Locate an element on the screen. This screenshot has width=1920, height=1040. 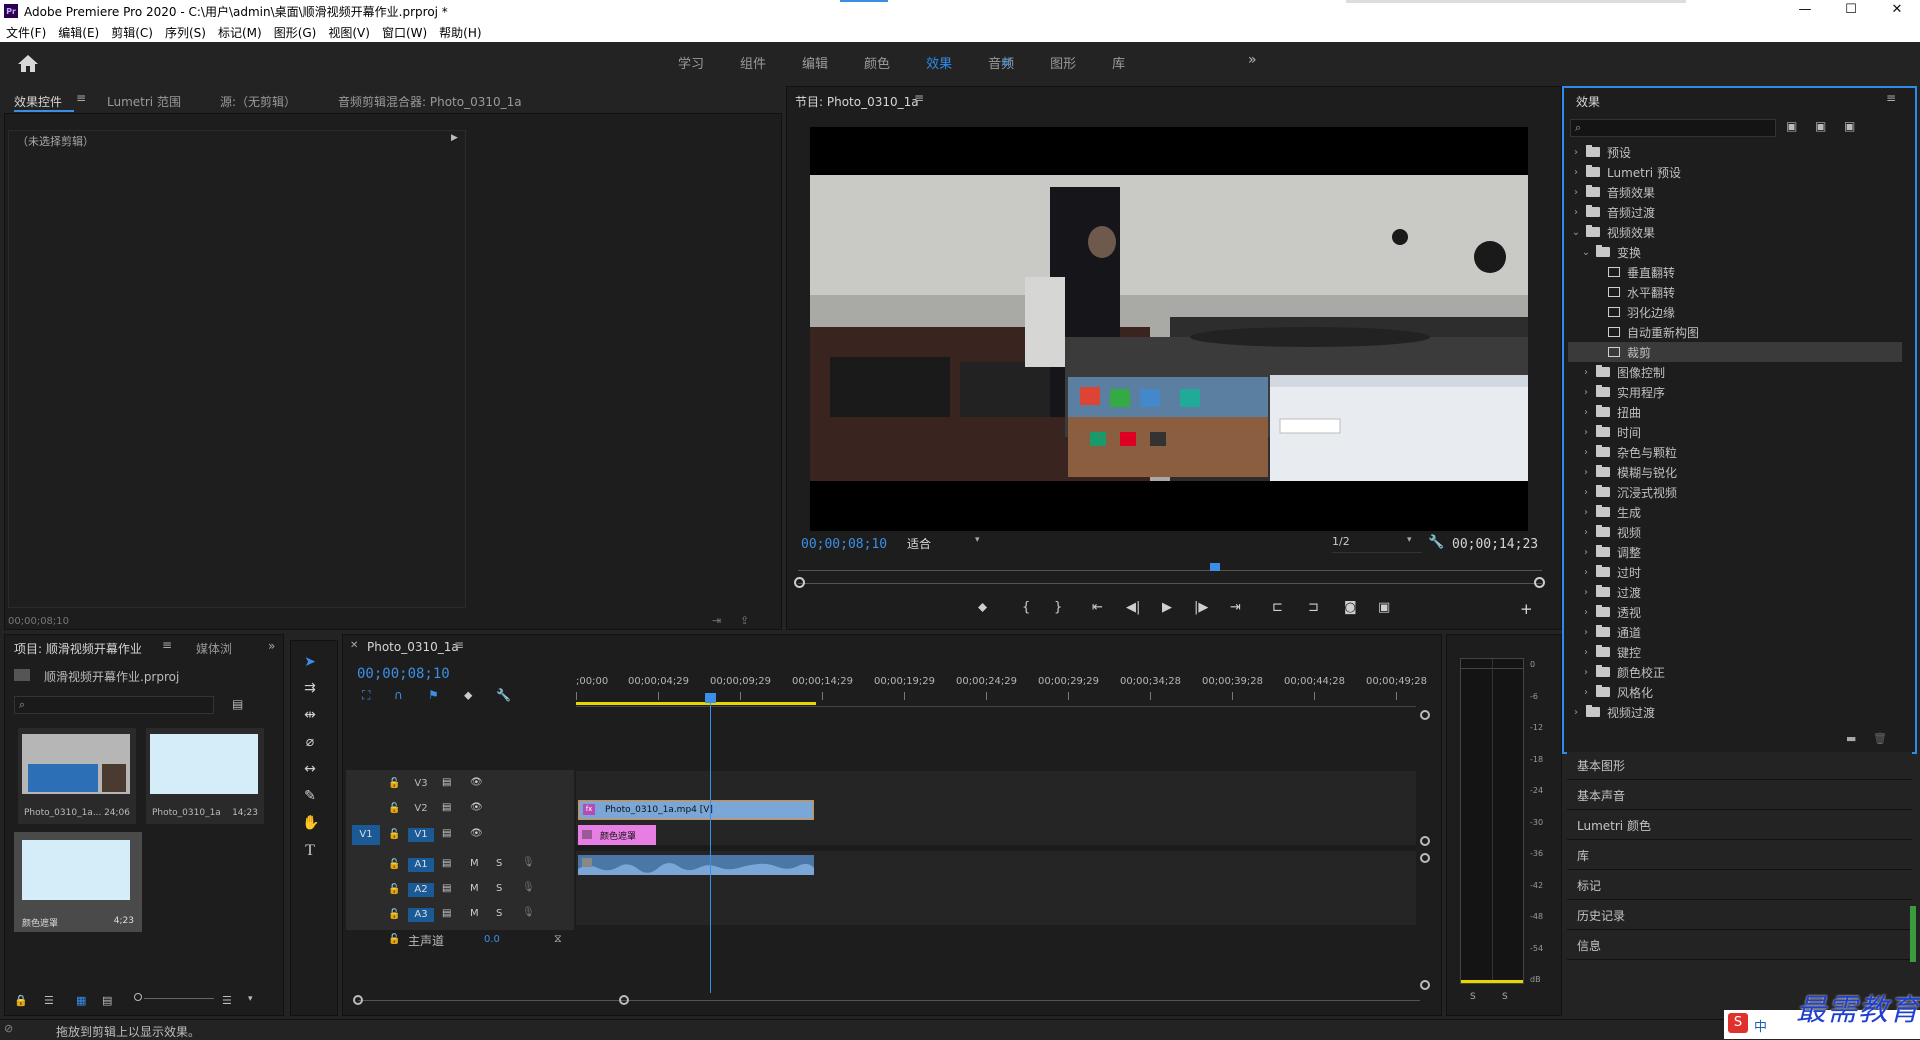
zoom-handle-left is located at coordinates (799, 582).